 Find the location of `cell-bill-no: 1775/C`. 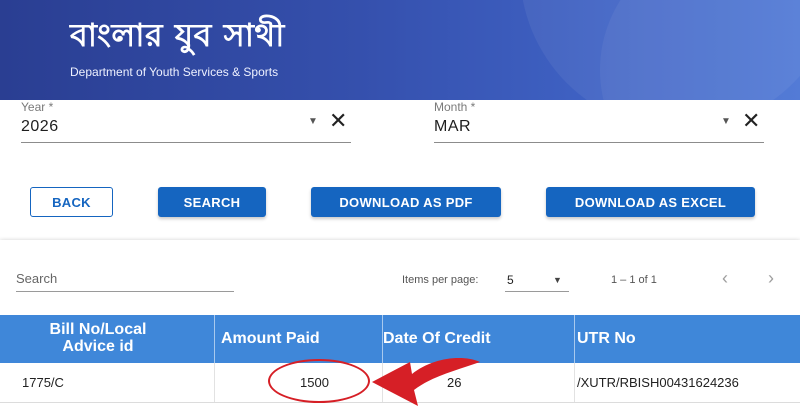

cell-bill-no: 1775/C is located at coordinates (43, 382).